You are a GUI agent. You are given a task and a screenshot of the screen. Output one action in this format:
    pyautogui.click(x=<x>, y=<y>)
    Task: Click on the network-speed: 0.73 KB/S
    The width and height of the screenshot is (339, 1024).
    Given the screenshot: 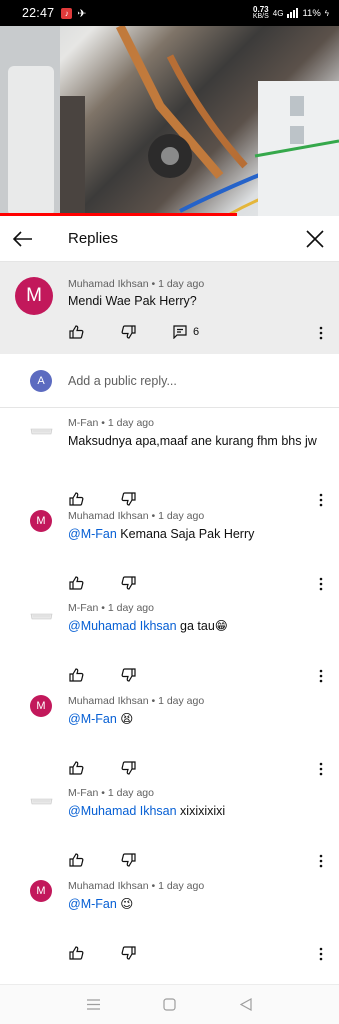 What is the action you would take?
    pyautogui.click(x=260, y=13)
    